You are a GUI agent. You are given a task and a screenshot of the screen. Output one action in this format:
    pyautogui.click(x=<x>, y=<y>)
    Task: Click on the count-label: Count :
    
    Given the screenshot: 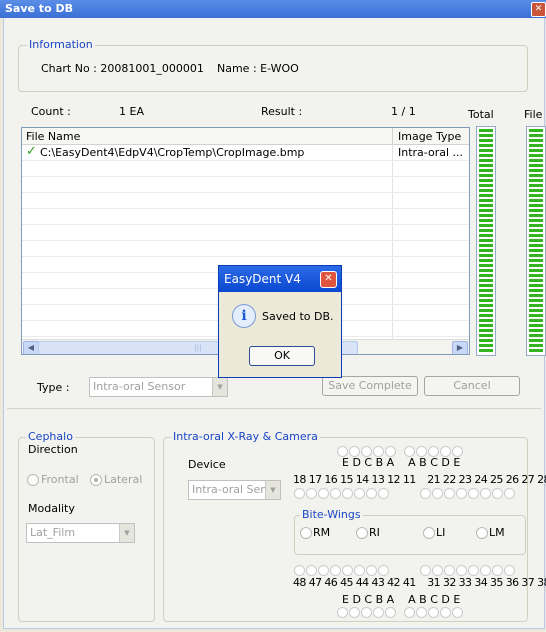 What is the action you would take?
    pyautogui.click(x=51, y=111)
    